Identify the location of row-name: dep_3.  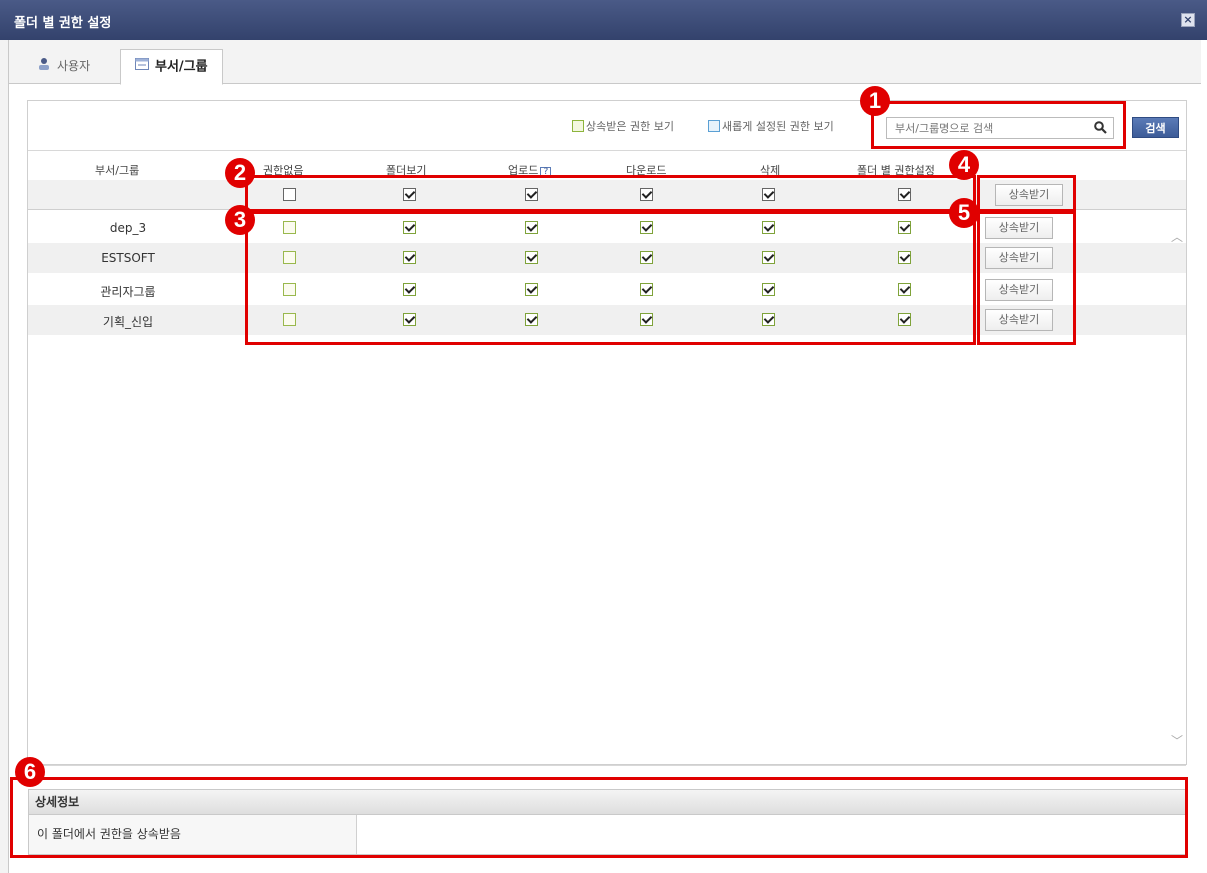
(128, 228).